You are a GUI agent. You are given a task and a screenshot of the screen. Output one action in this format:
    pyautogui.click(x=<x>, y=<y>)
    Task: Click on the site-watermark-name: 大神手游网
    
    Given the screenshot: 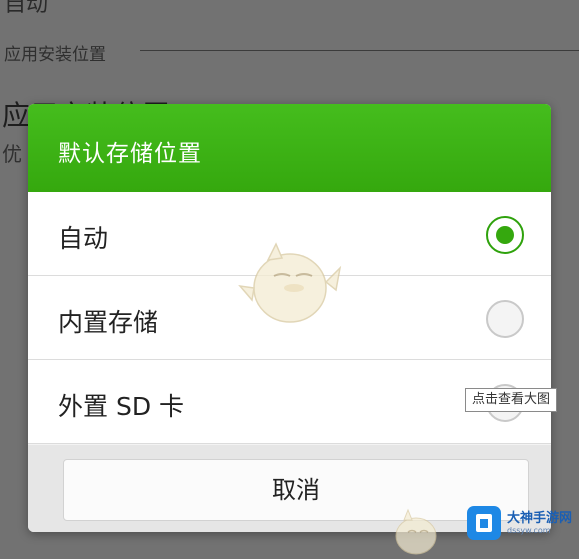 What is the action you would take?
    pyautogui.click(x=540, y=518)
    